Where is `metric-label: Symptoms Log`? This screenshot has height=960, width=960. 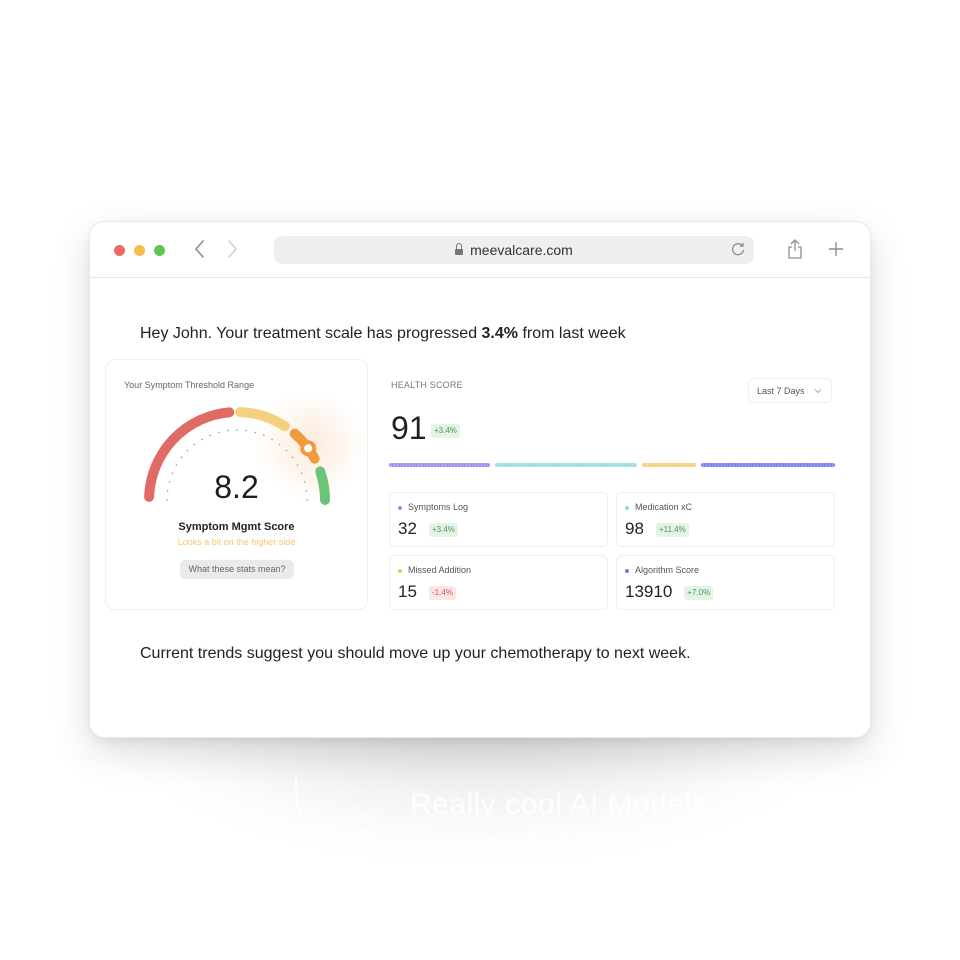 metric-label: Symptoms Log is located at coordinates (438, 507).